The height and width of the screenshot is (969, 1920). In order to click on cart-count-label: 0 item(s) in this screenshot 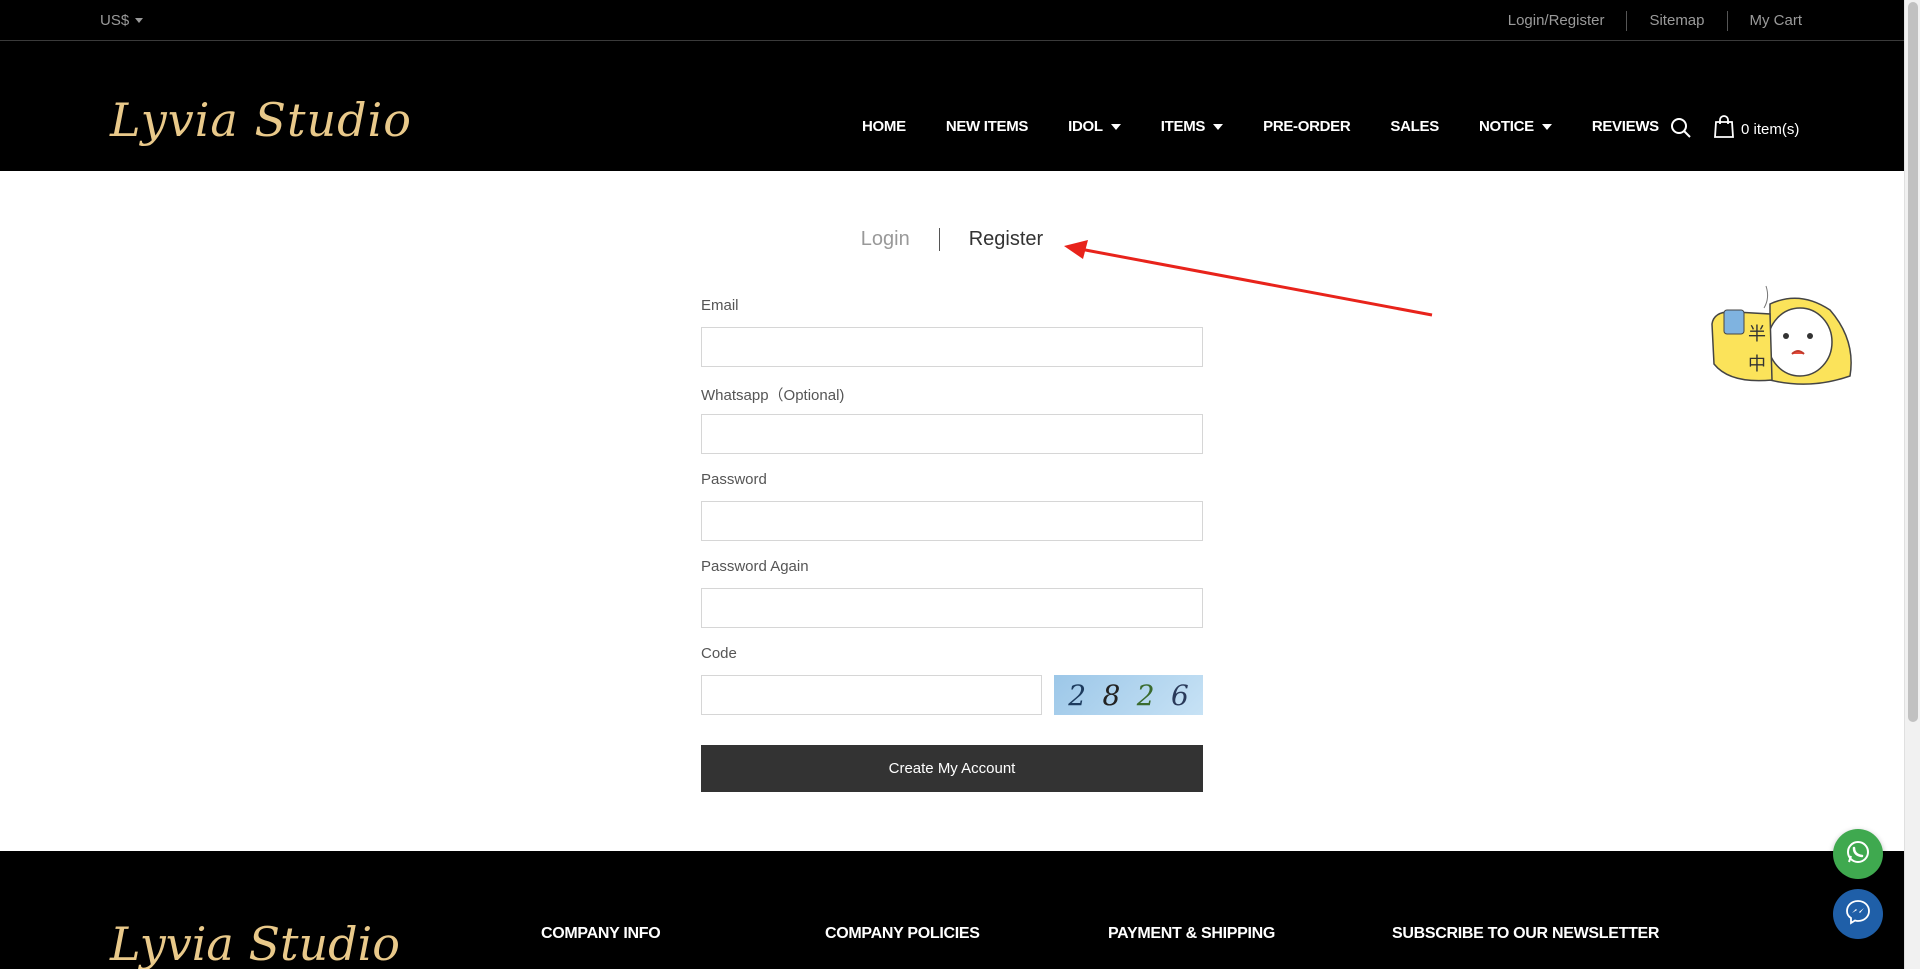, I will do `click(1770, 129)`.